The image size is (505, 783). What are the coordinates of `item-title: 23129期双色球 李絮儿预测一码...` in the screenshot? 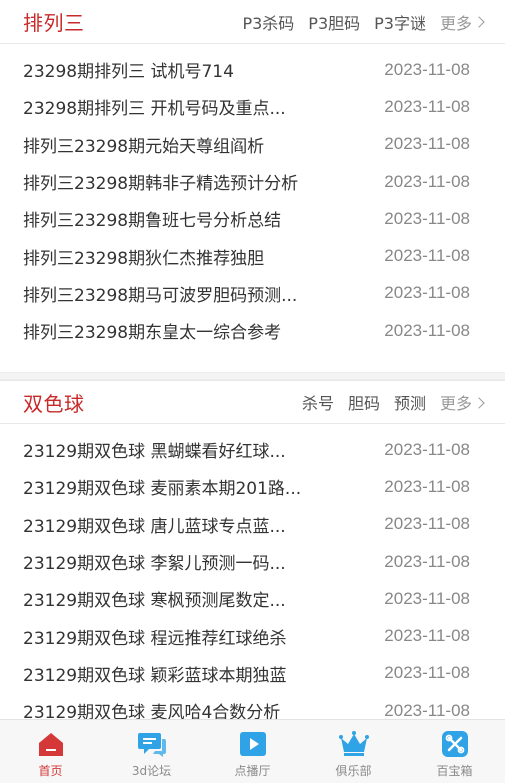 It's located at (154, 564).